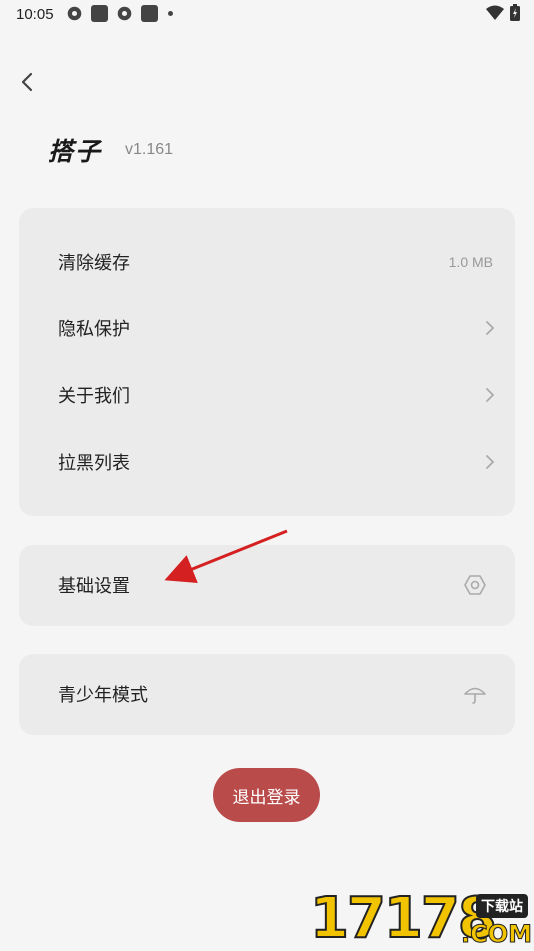 Image resolution: width=534 pixels, height=951 pixels. I want to click on system-icons, so click(503, 12).